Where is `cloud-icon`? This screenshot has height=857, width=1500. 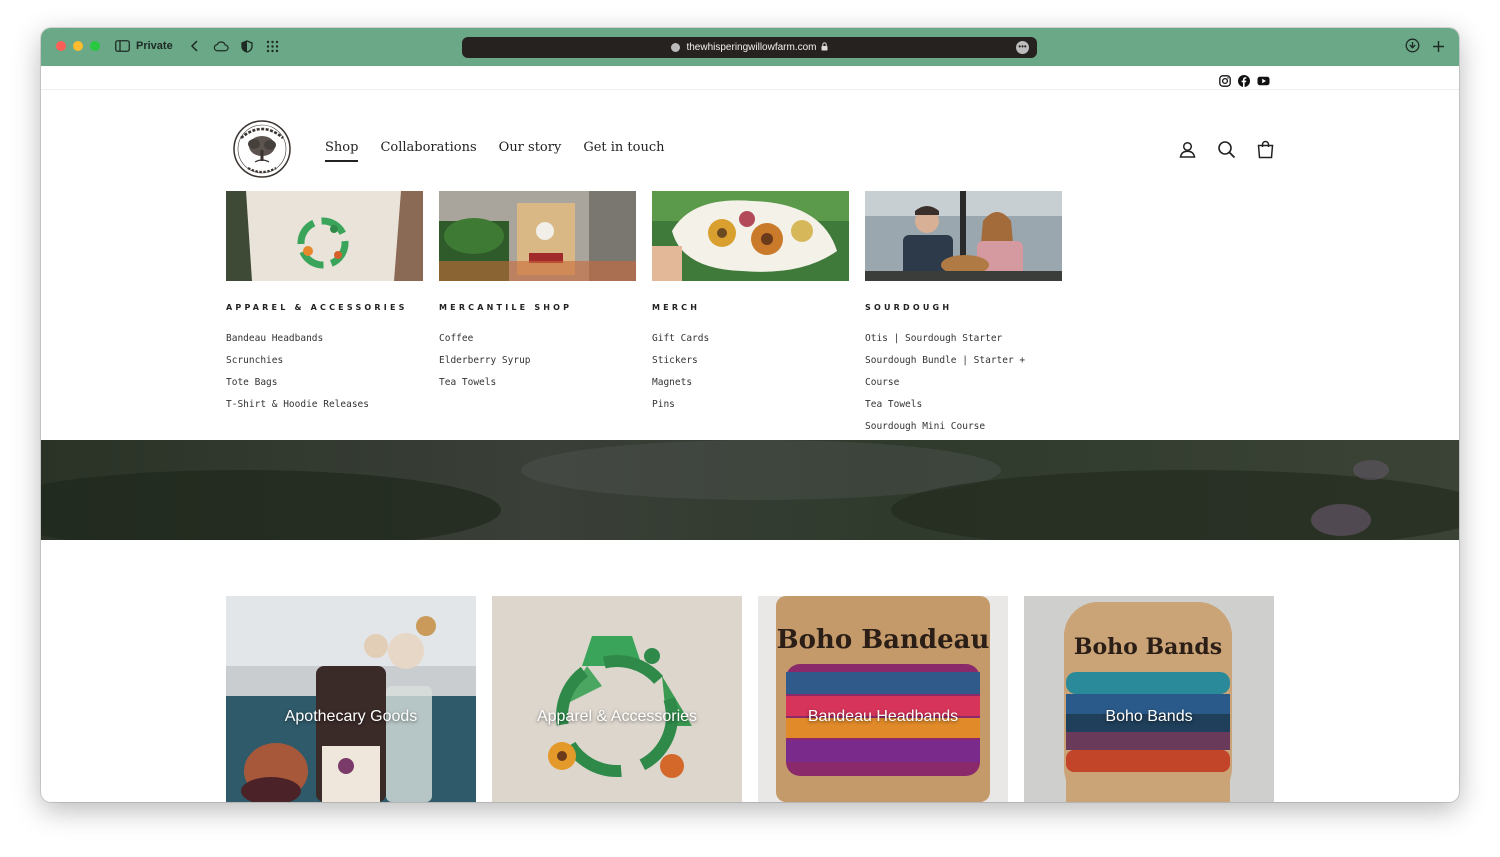
cloud-icon is located at coordinates (221, 46).